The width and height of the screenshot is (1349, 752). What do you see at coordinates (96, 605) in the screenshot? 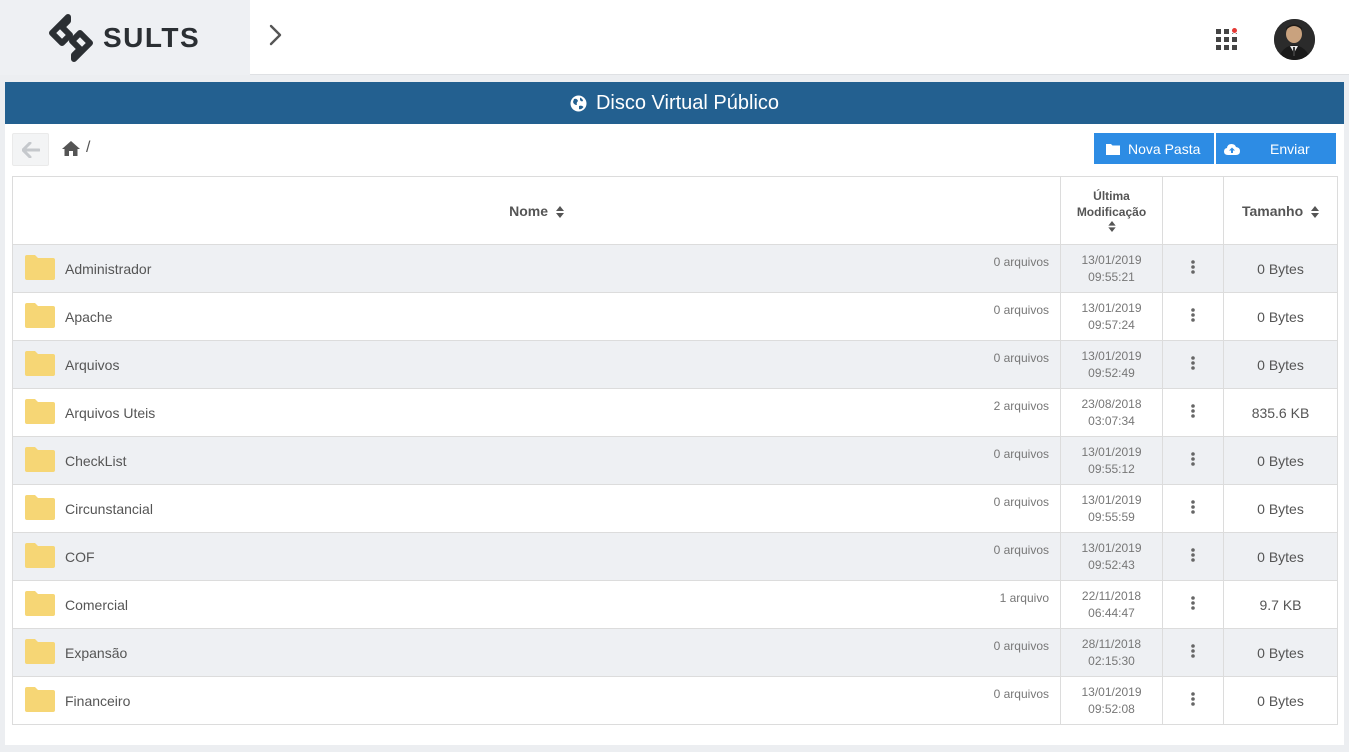
I see `file-name: Comercial` at bounding box center [96, 605].